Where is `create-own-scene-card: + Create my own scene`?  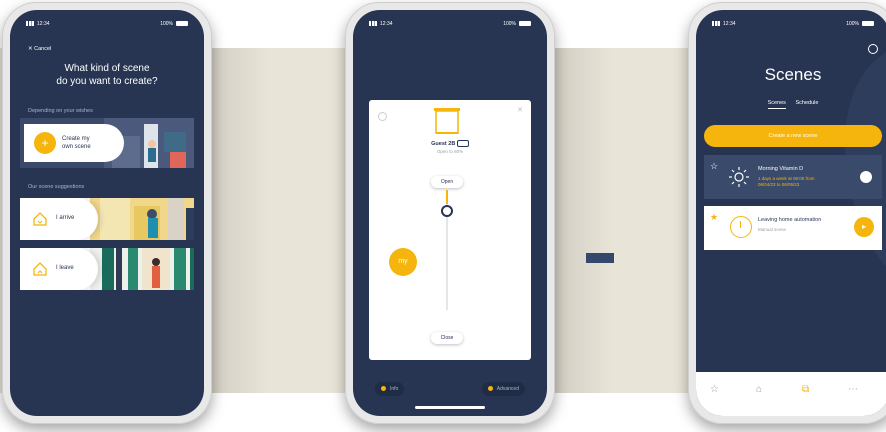
create-own-scene-card: + Create my own scene is located at coordinates (107, 143).